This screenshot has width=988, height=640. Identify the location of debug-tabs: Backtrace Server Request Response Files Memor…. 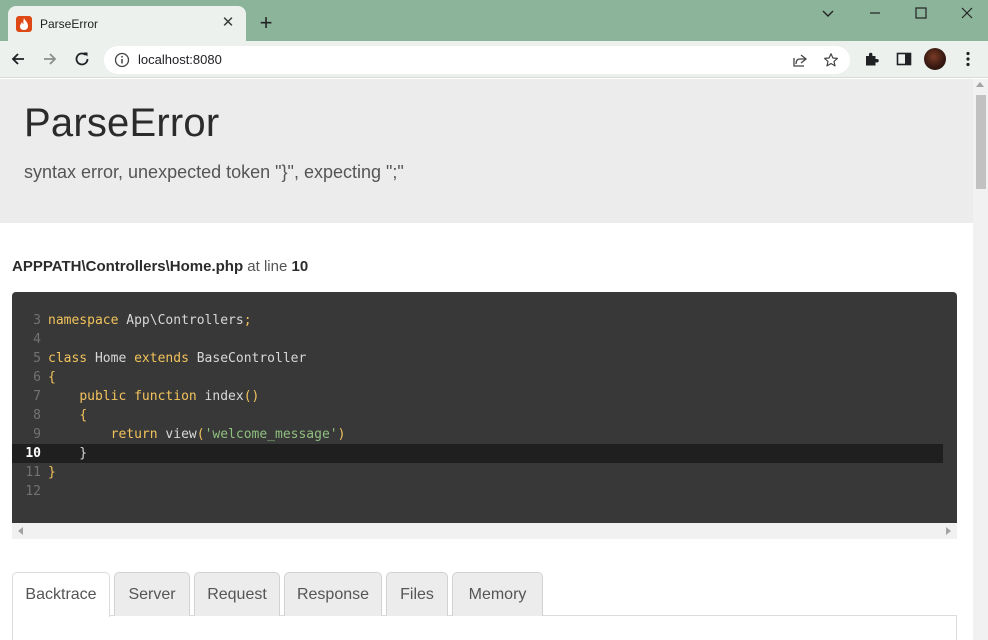
(484, 606).